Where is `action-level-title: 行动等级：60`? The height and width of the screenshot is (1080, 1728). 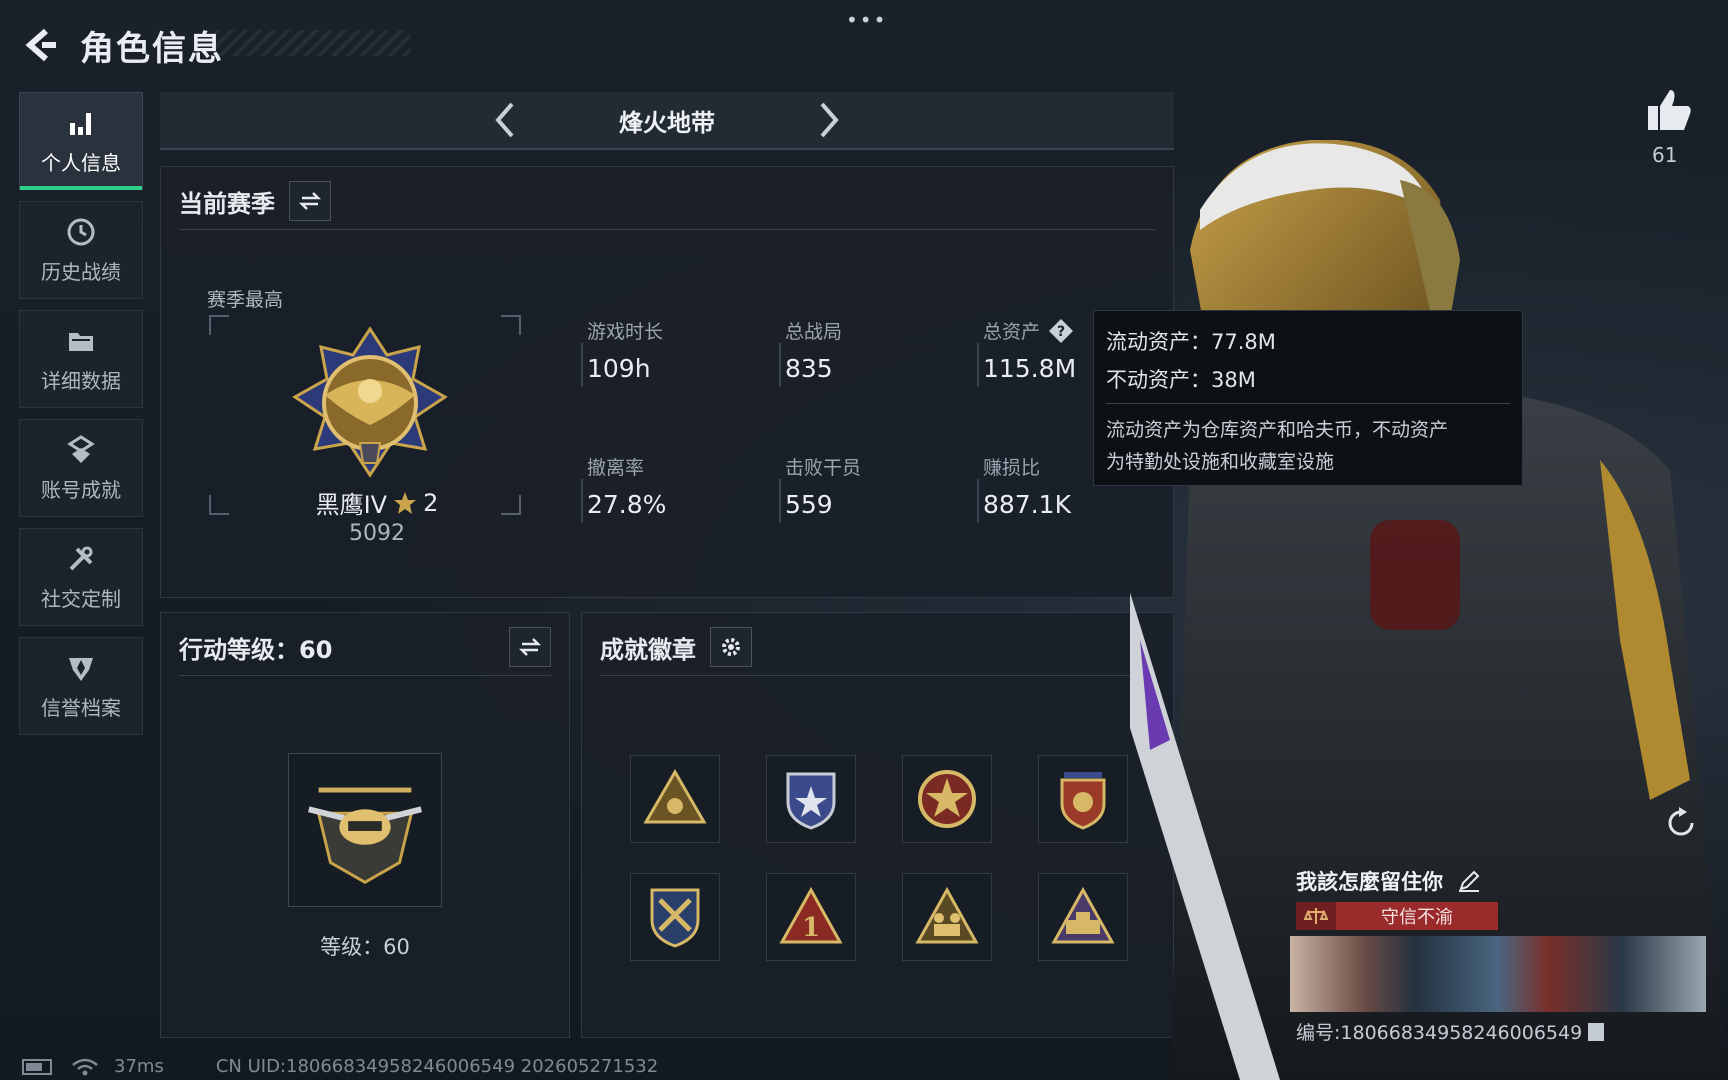 action-level-title: 行动等级：60 is located at coordinates (256, 649).